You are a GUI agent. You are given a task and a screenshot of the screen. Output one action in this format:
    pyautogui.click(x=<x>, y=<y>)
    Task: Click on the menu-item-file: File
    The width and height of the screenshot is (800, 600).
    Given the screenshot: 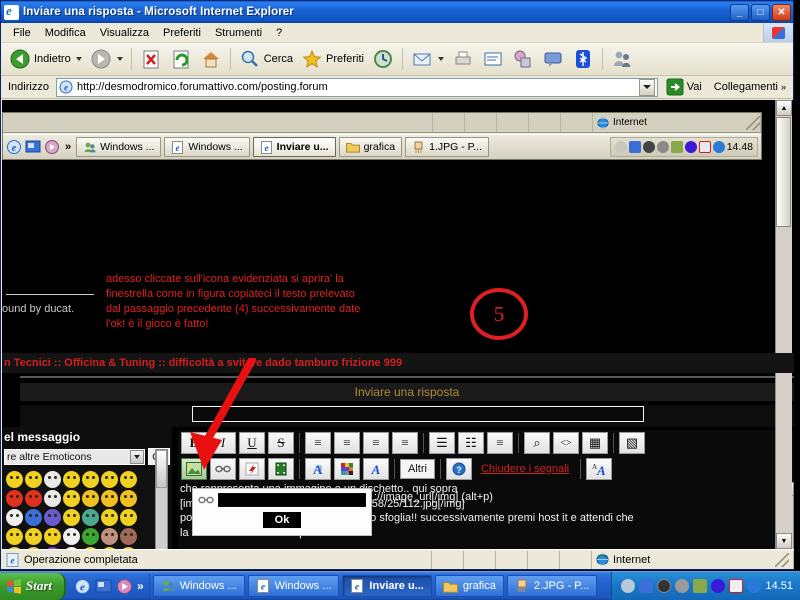 What is the action you would take?
    pyautogui.click(x=22, y=33)
    